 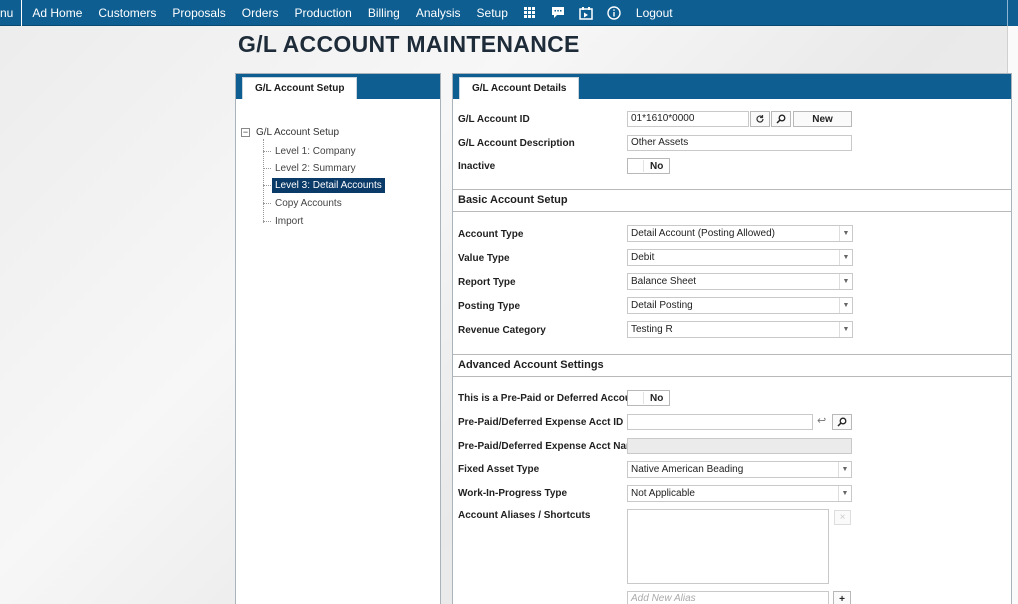 What do you see at coordinates (740, 305) in the screenshot?
I see `posting-type-select: Detail Posting ▼` at bounding box center [740, 305].